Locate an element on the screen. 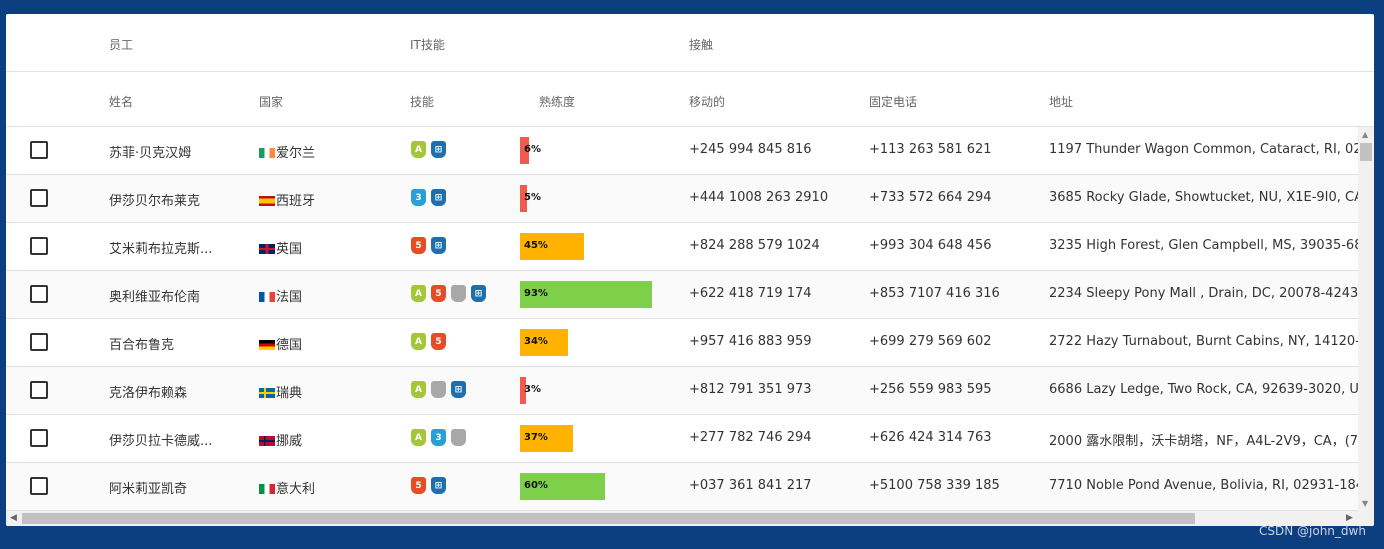 The width and height of the screenshot is (1384, 549). proficiency-label: 93% is located at coordinates (536, 293).